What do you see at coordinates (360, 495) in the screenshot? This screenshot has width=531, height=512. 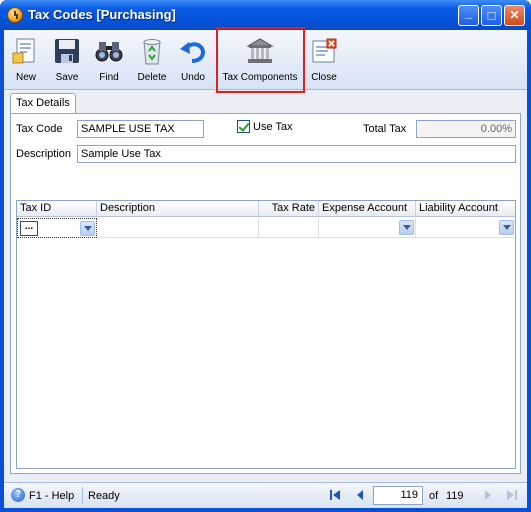 I see `previous-record-icon` at bounding box center [360, 495].